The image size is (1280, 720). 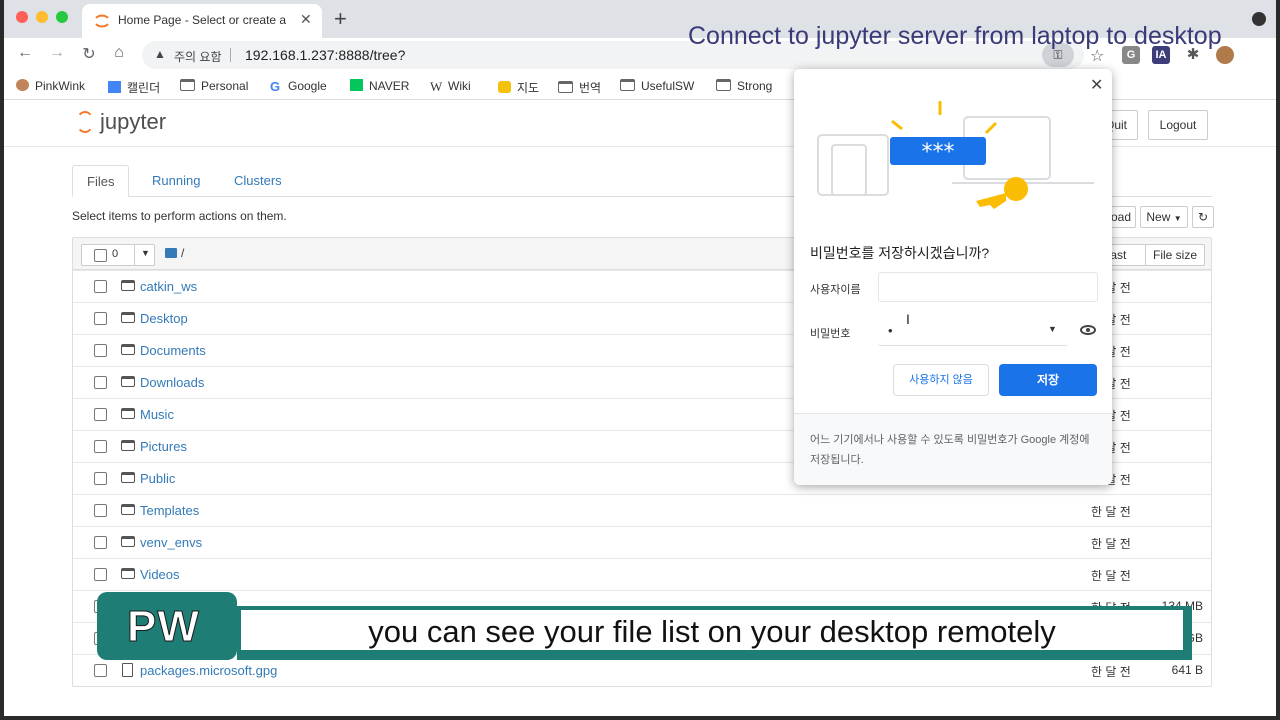 What do you see at coordinates (42, 17) in the screenshot?
I see `minimize-window-button` at bounding box center [42, 17].